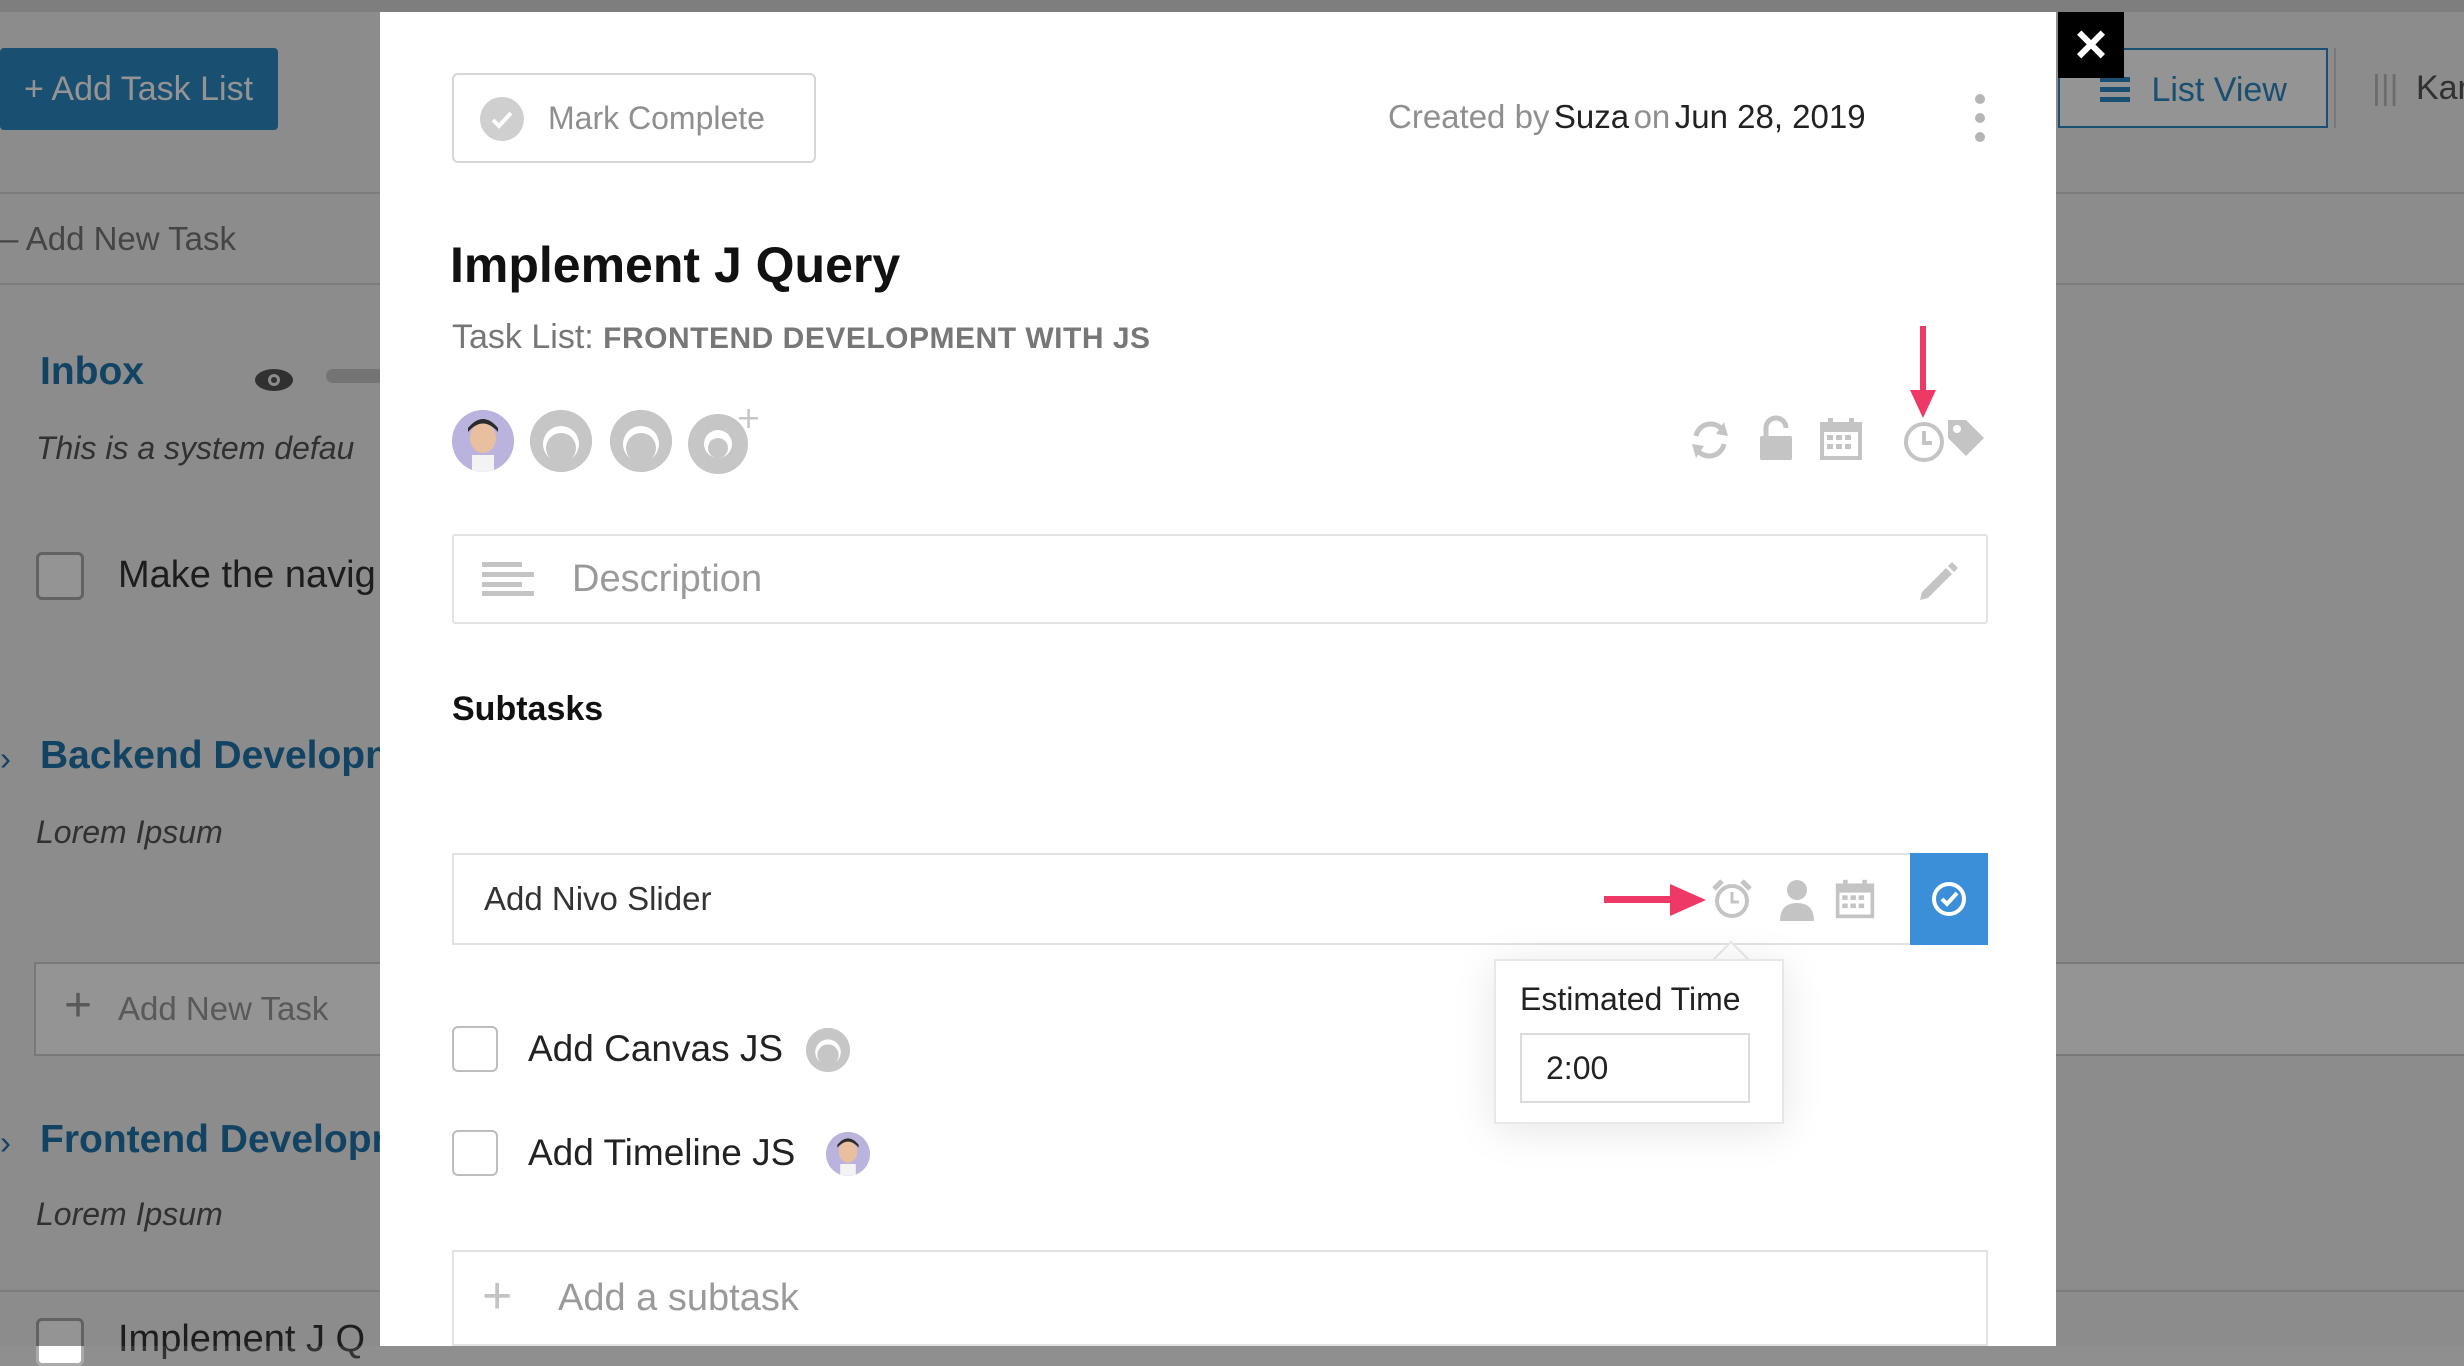  I want to click on alarm-clock-icon, so click(1732, 901).